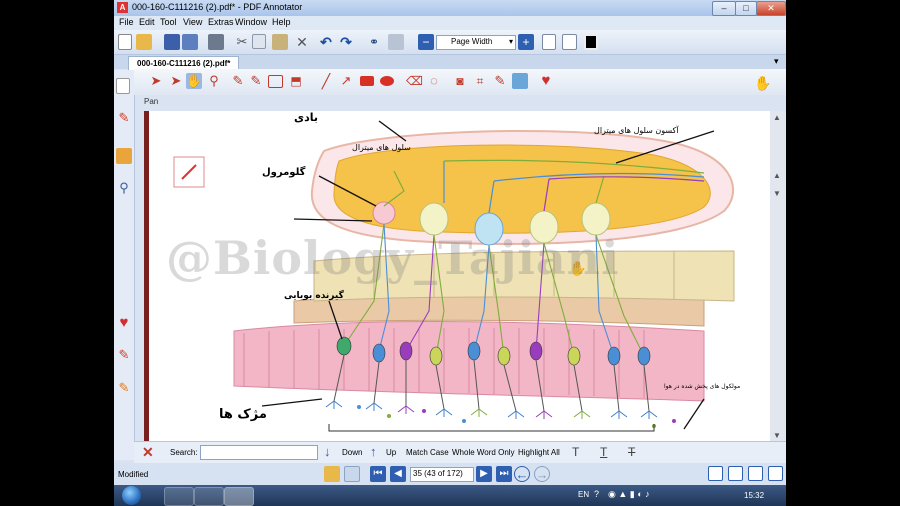 This screenshot has width=900, height=506. Describe the element at coordinates (126, 22) in the screenshot. I see `menu-file: File` at that location.